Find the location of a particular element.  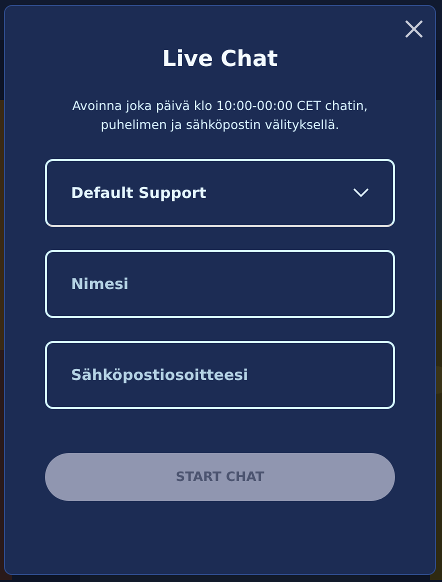

email-field: Sähköpostiosoitteesi is located at coordinates (220, 375).